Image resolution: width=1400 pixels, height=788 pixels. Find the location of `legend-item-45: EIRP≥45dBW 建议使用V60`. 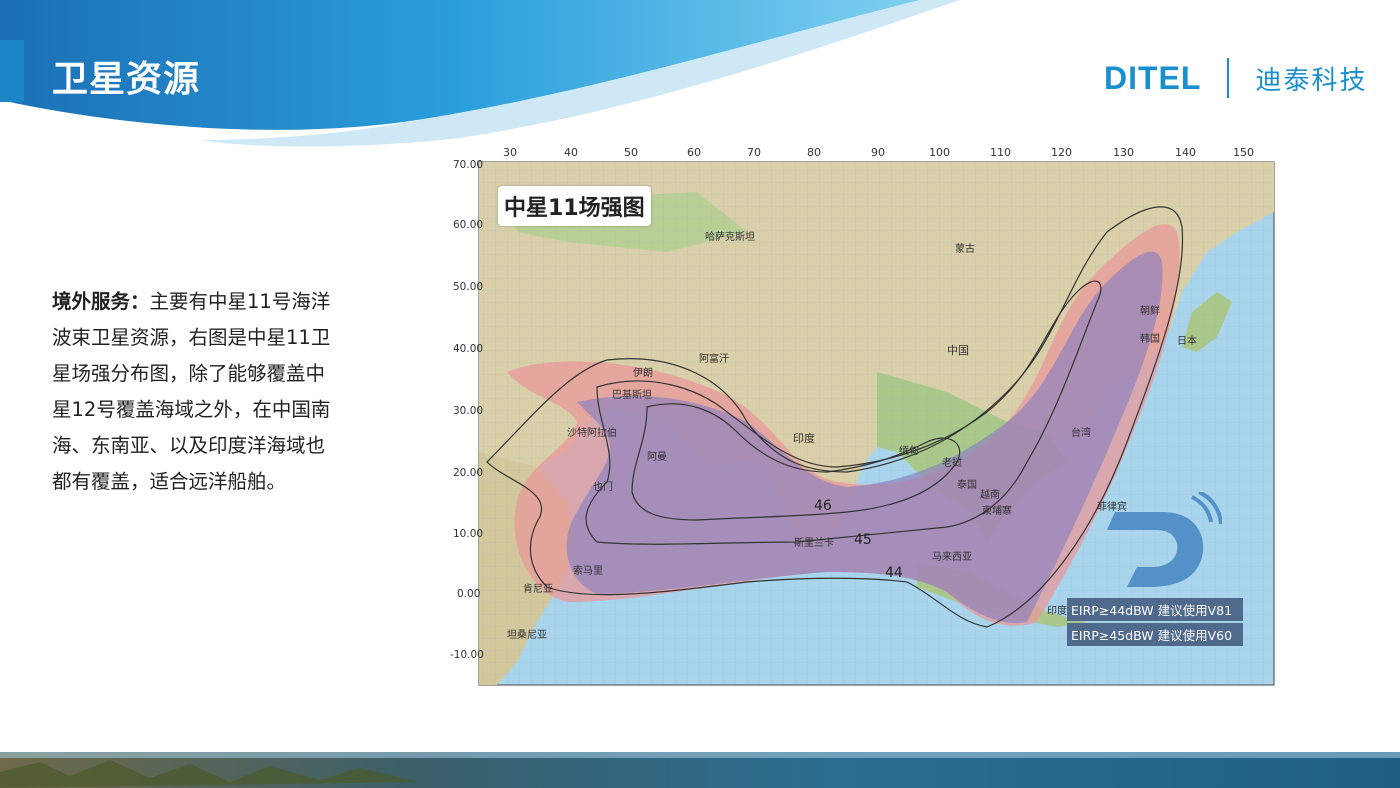

legend-item-45: EIRP≥45dBW 建议使用V60 is located at coordinates (1155, 634).